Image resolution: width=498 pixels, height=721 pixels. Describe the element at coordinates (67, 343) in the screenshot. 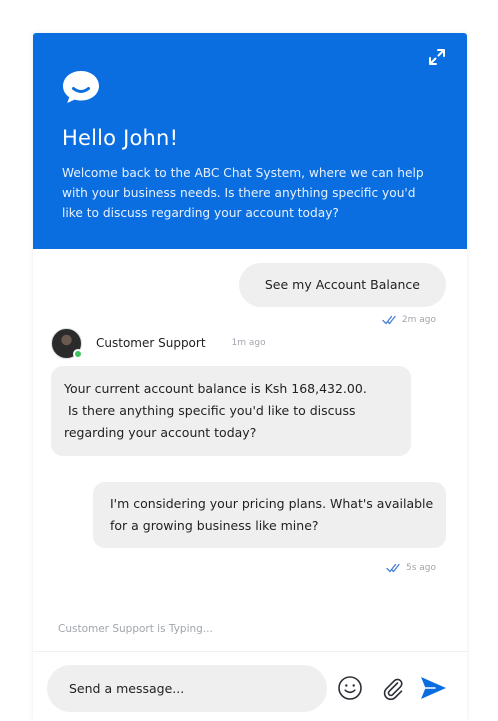

I see `avatar` at that location.